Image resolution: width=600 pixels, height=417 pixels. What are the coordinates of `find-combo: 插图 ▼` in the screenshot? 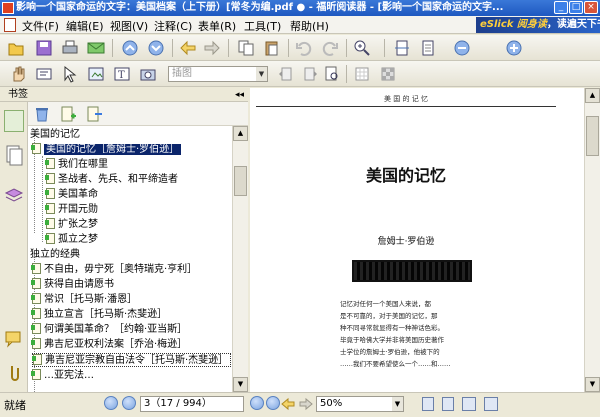 It's located at (218, 74).